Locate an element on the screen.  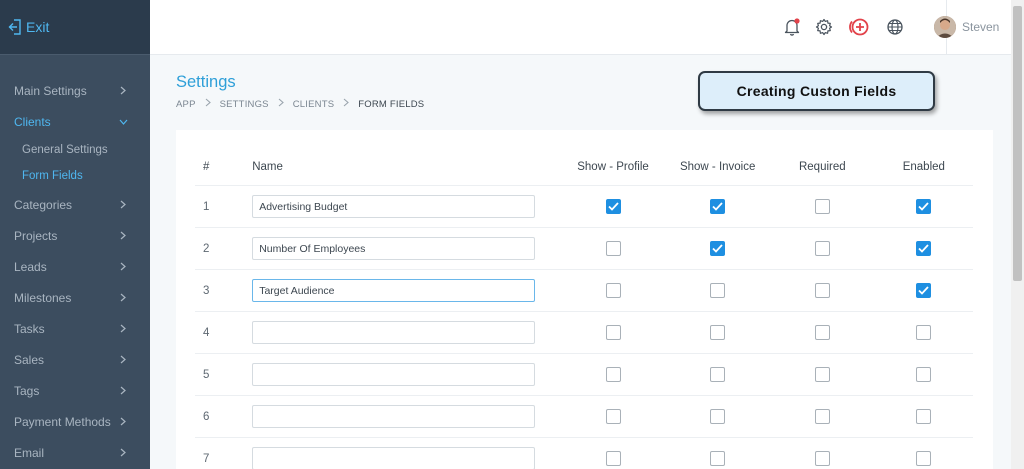
sidebar-item-milestones: Milestones is located at coordinates (75, 297).